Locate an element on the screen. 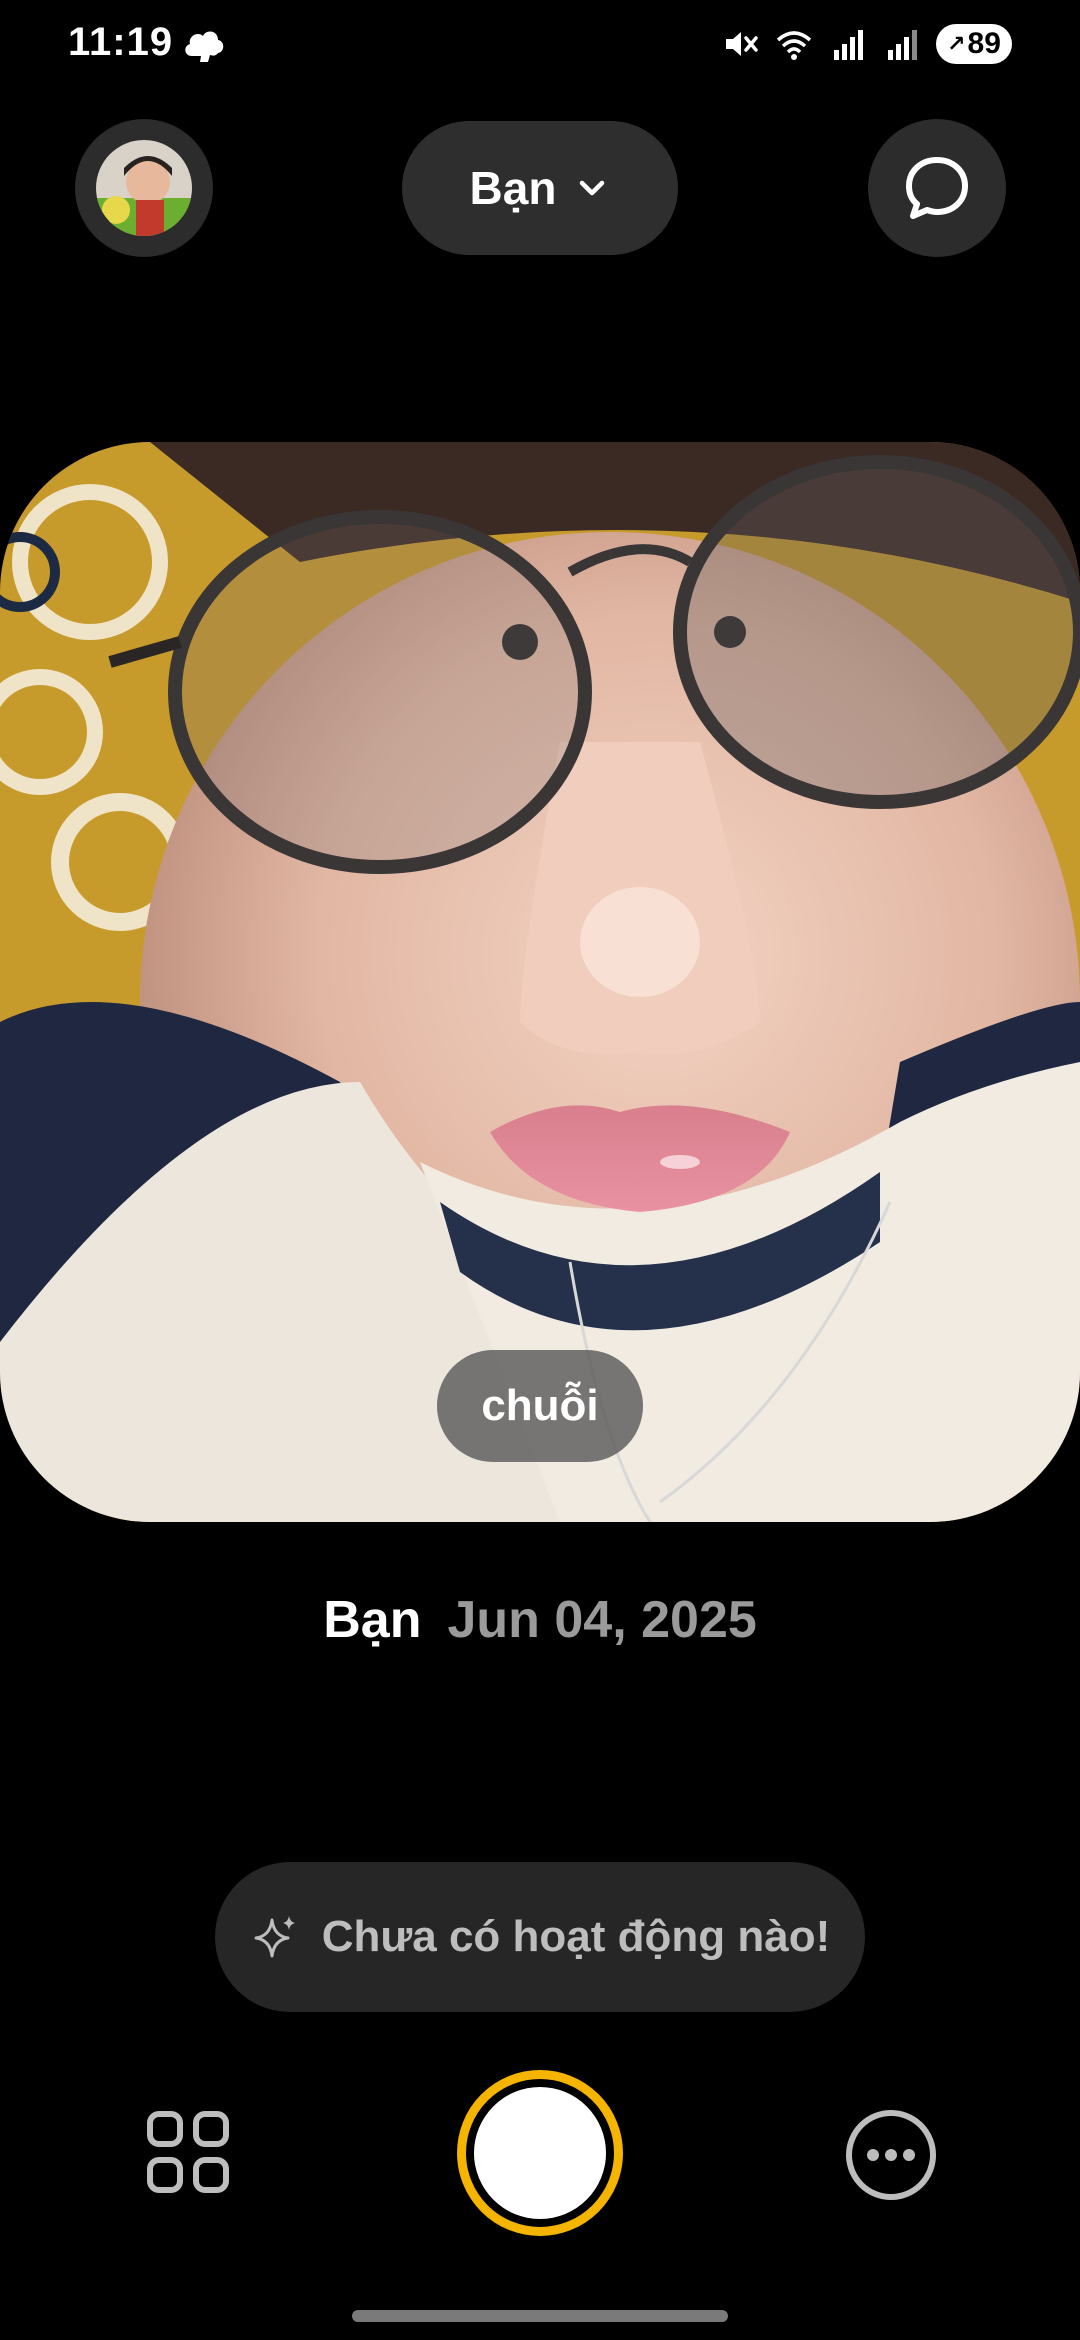  status-bar: 11:19 ↗ 89 is located at coordinates (540, 45).